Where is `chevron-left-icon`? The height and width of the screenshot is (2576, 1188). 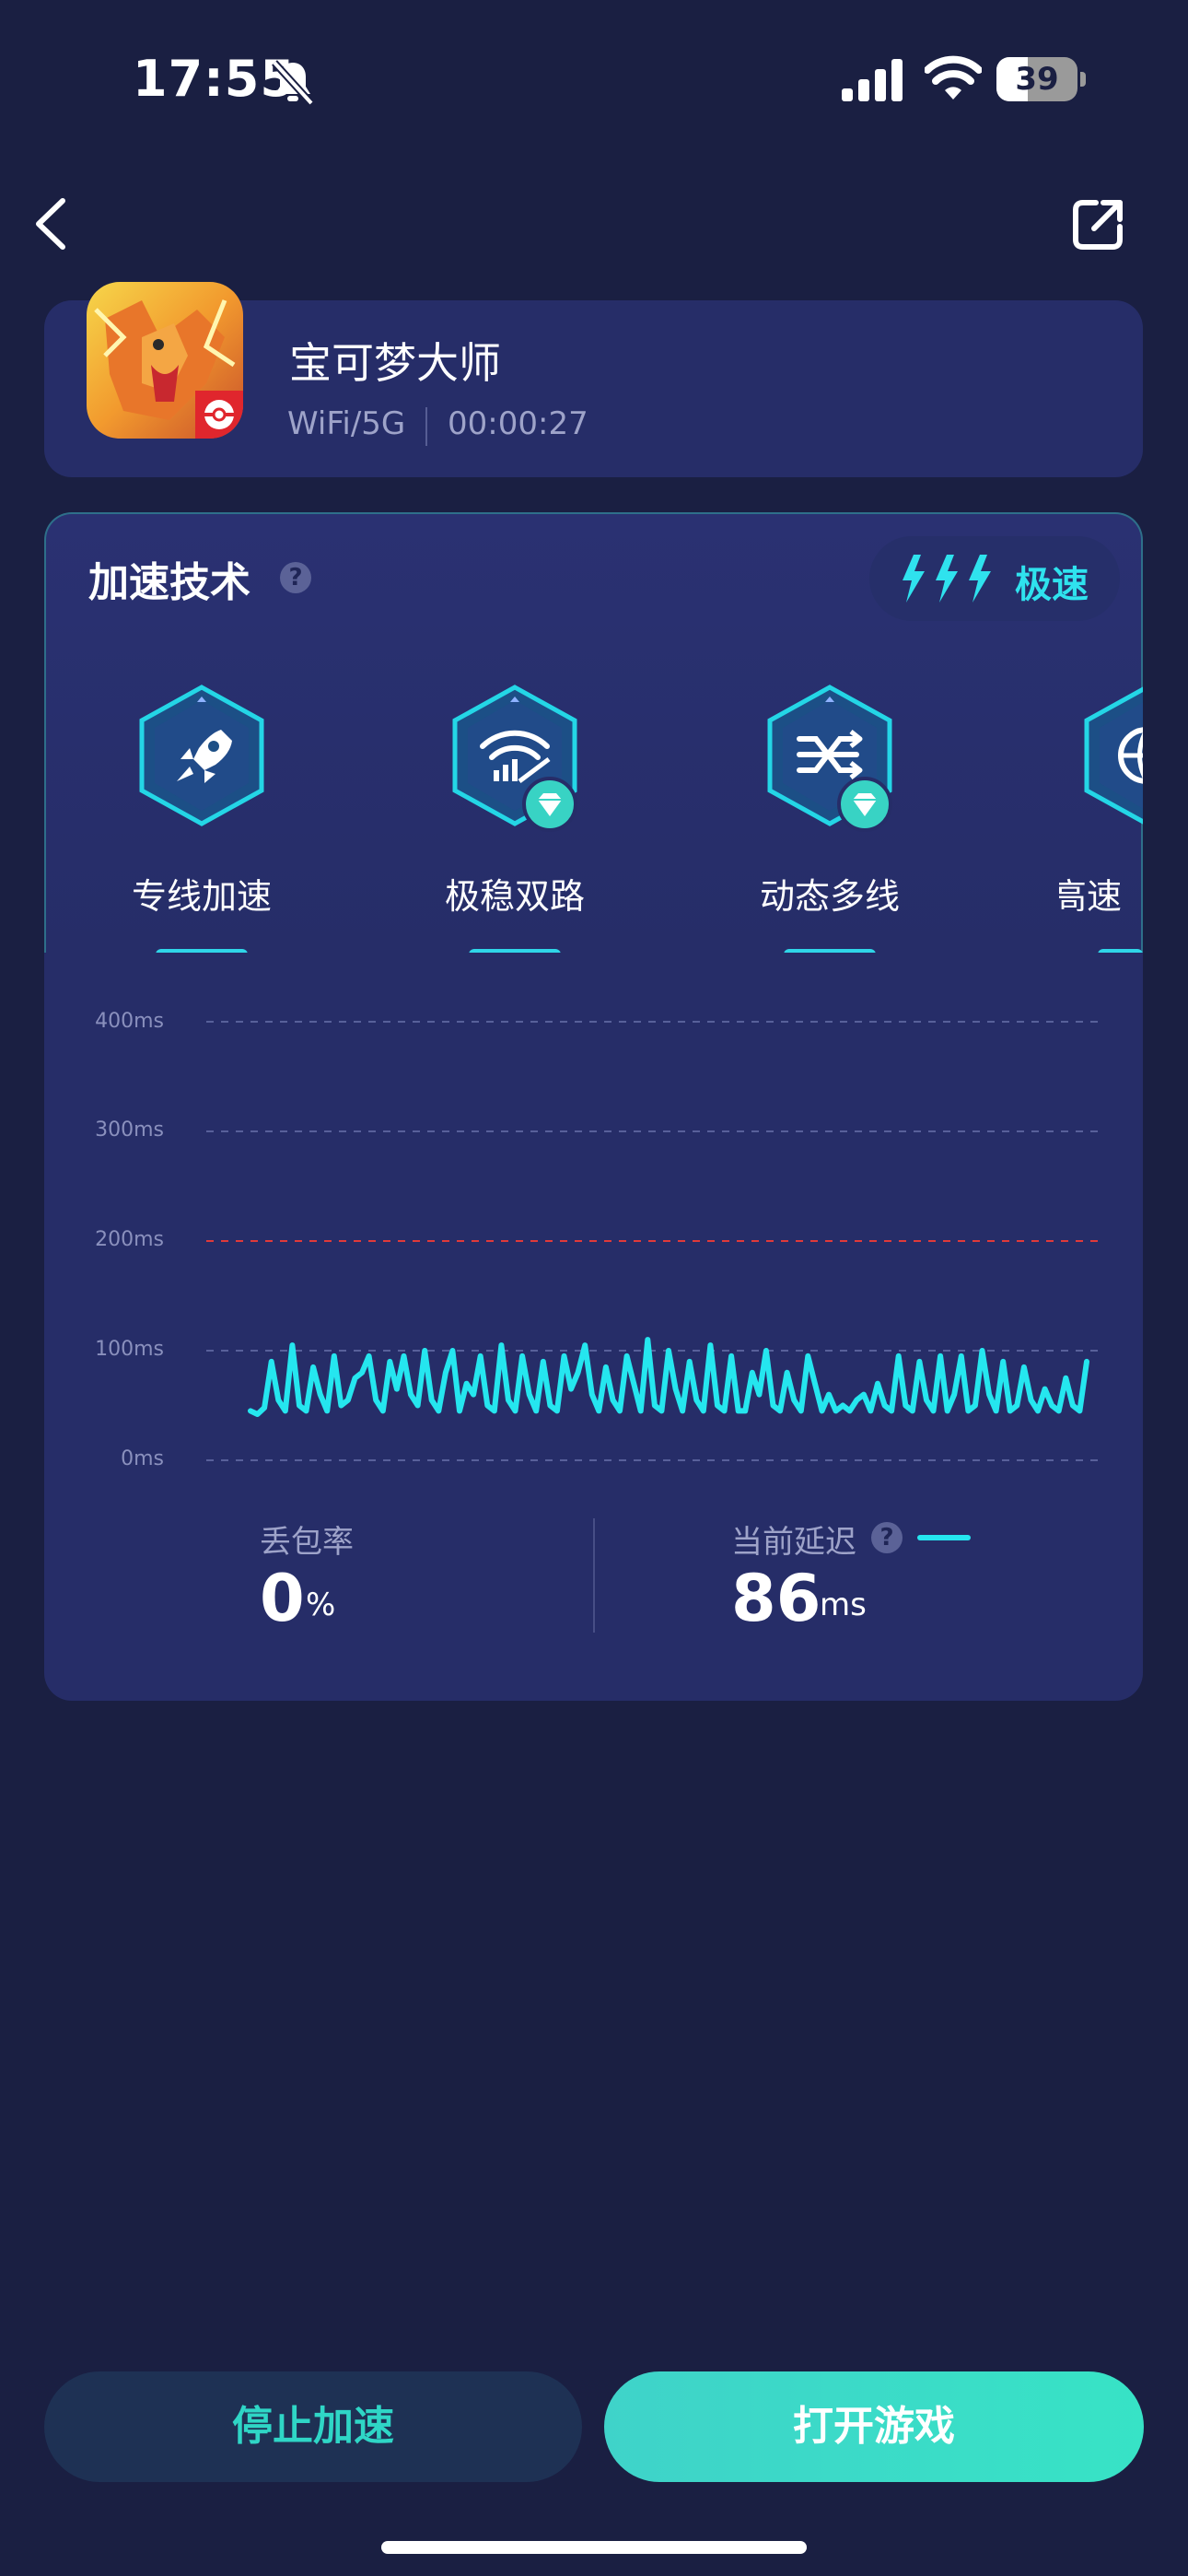
chevron-left-icon is located at coordinates (51, 223).